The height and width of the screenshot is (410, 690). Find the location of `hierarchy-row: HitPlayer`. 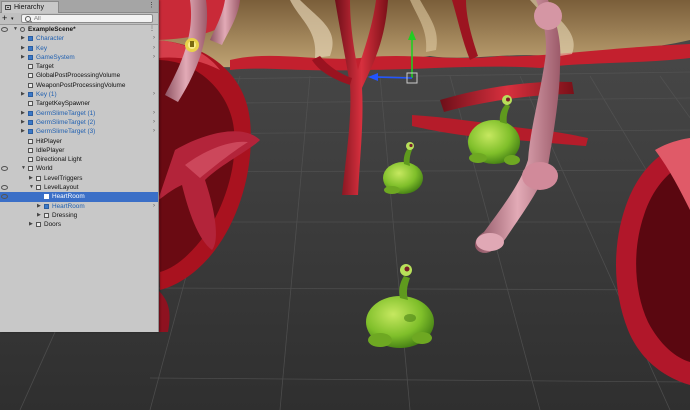

hierarchy-row: HitPlayer is located at coordinates (79, 141).